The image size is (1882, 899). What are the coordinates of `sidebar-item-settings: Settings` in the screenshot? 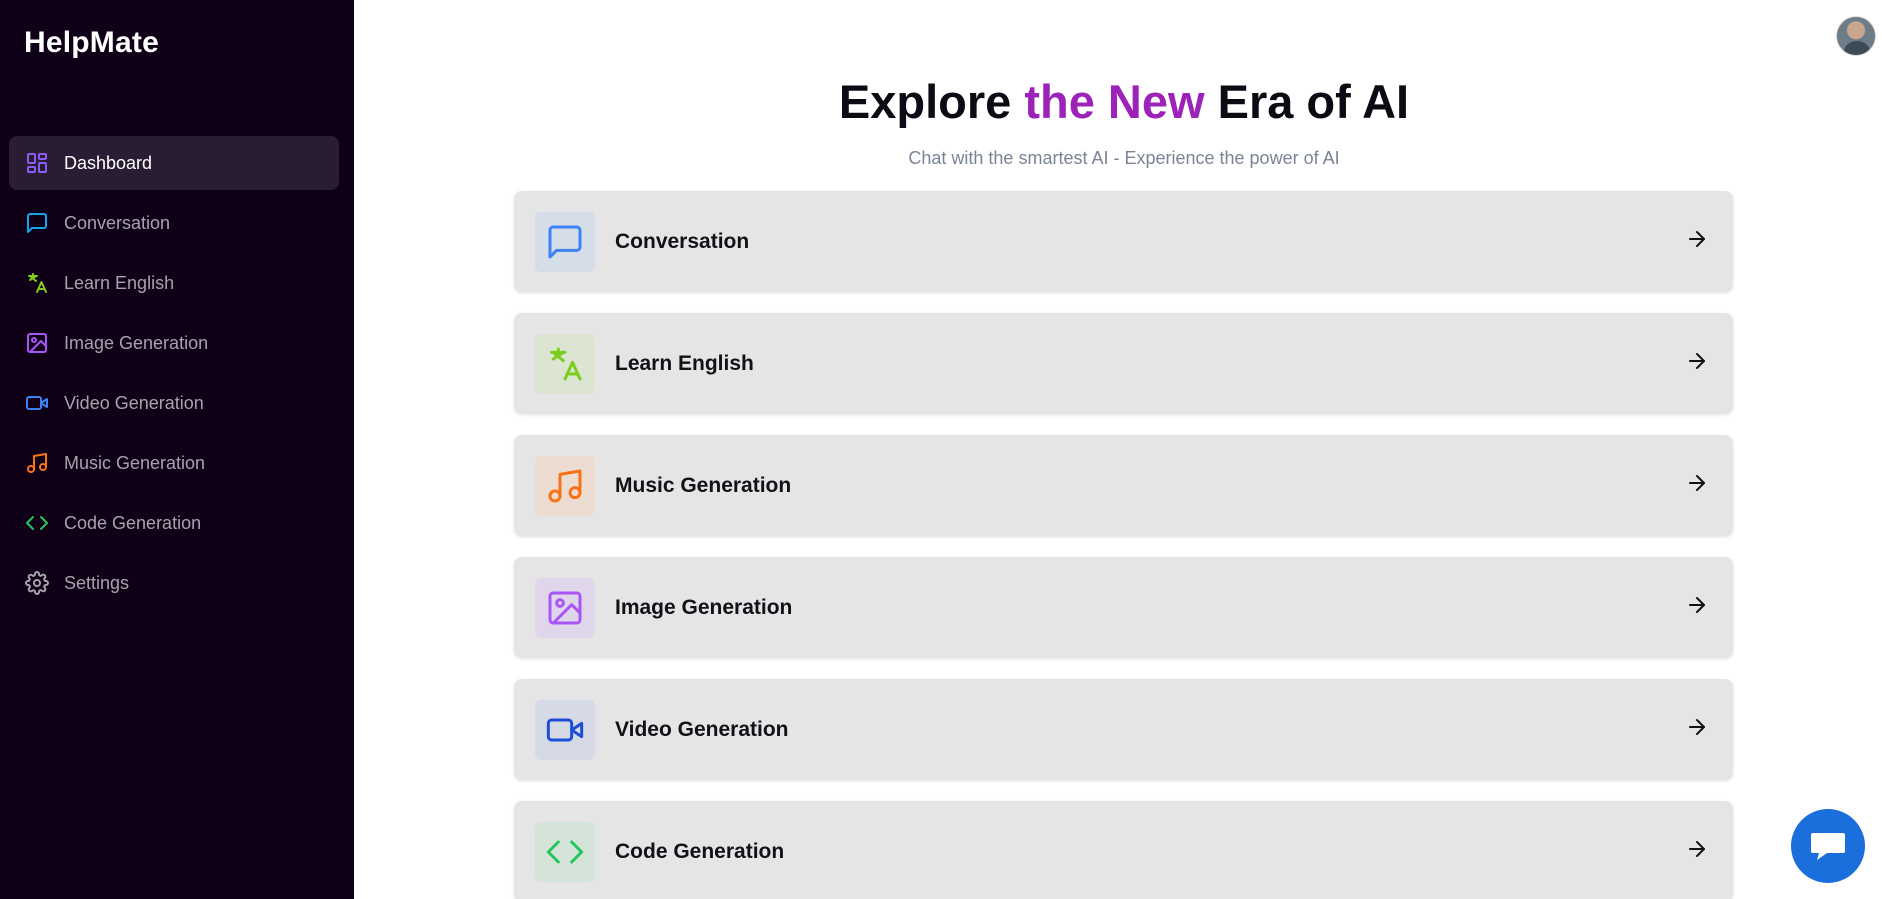 It's located at (174, 583).